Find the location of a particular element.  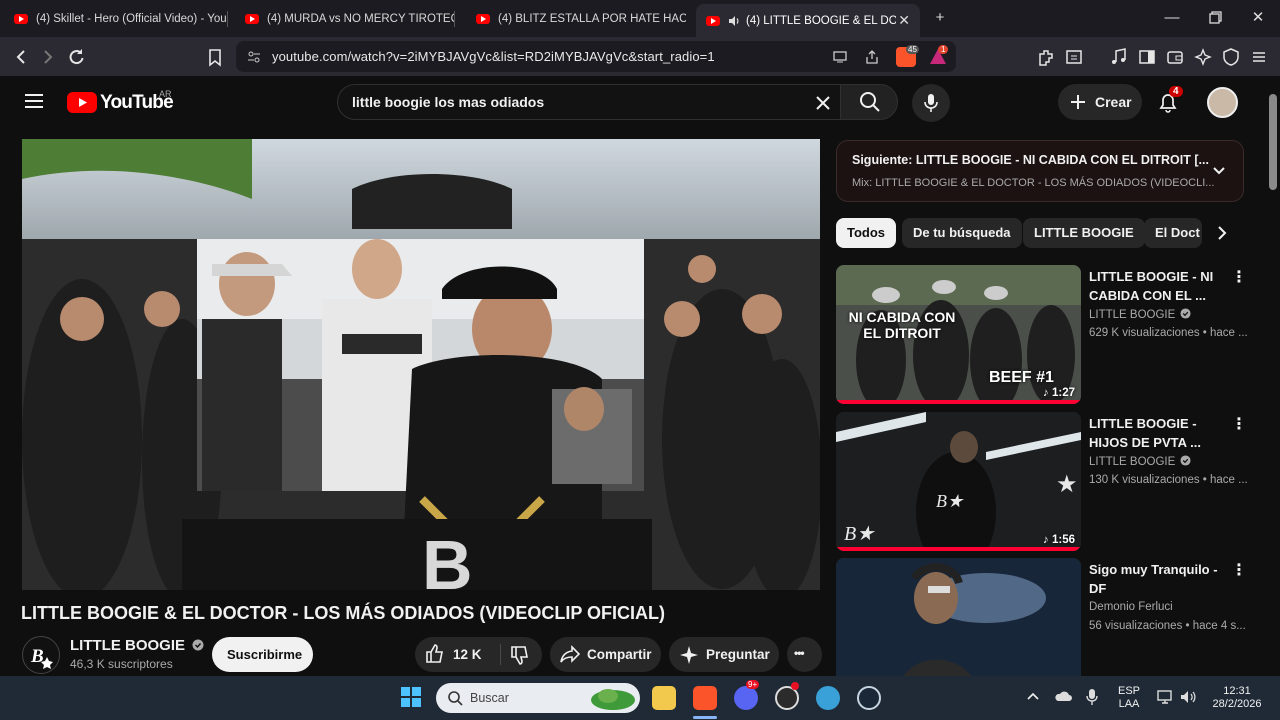

maximize-button is located at coordinates (1215, 18).